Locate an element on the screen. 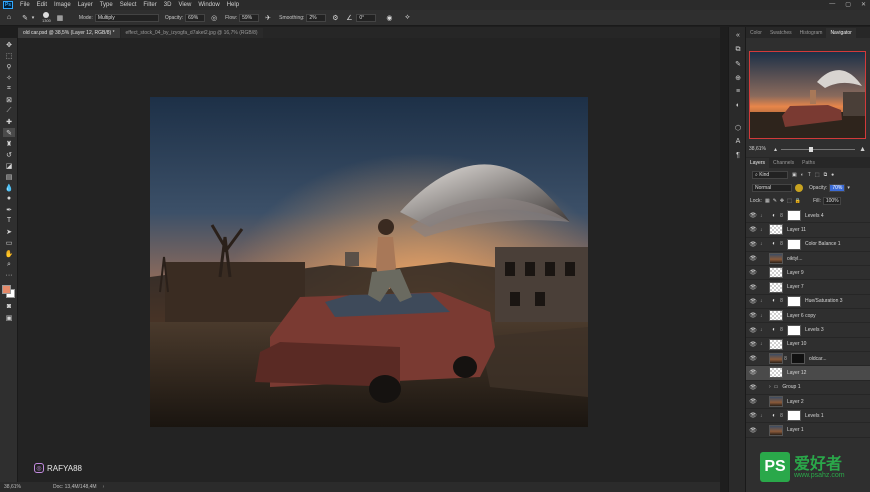 The width and height of the screenshot is (870, 492). smoothing-options-gear-icon: ⚙ is located at coordinates (335, 18).